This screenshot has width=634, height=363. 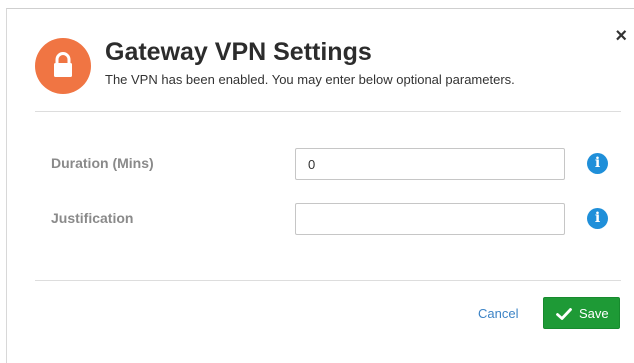 What do you see at coordinates (597, 163) in the screenshot?
I see `duration-info-icon: i` at bounding box center [597, 163].